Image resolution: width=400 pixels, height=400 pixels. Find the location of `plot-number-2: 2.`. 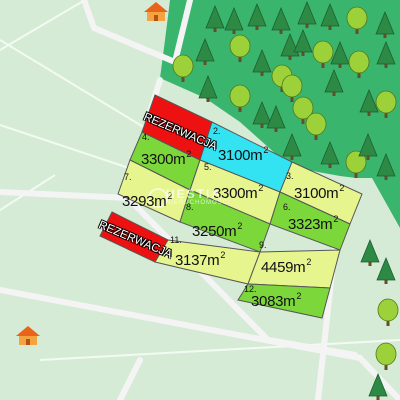

plot-number-2: 2. is located at coordinates (217, 131).